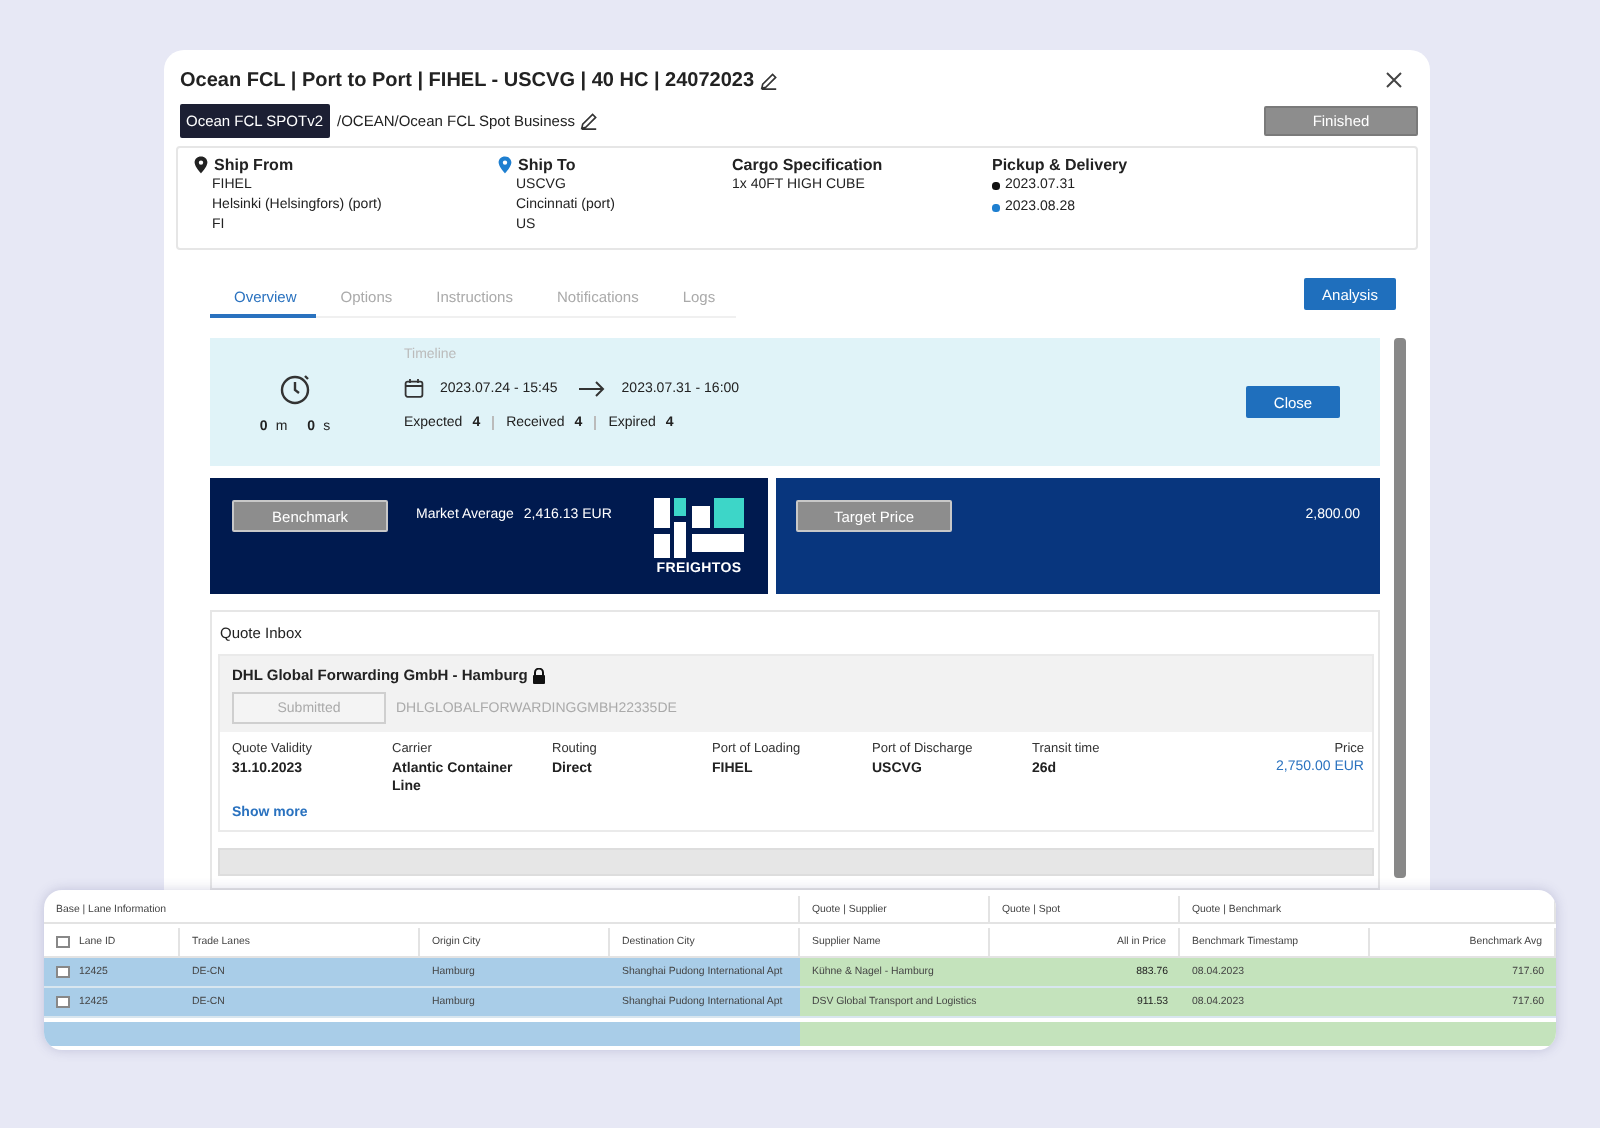 The height and width of the screenshot is (1128, 1600). What do you see at coordinates (807, 165) in the screenshot?
I see `section-heading: Cargo Specification` at bounding box center [807, 165].